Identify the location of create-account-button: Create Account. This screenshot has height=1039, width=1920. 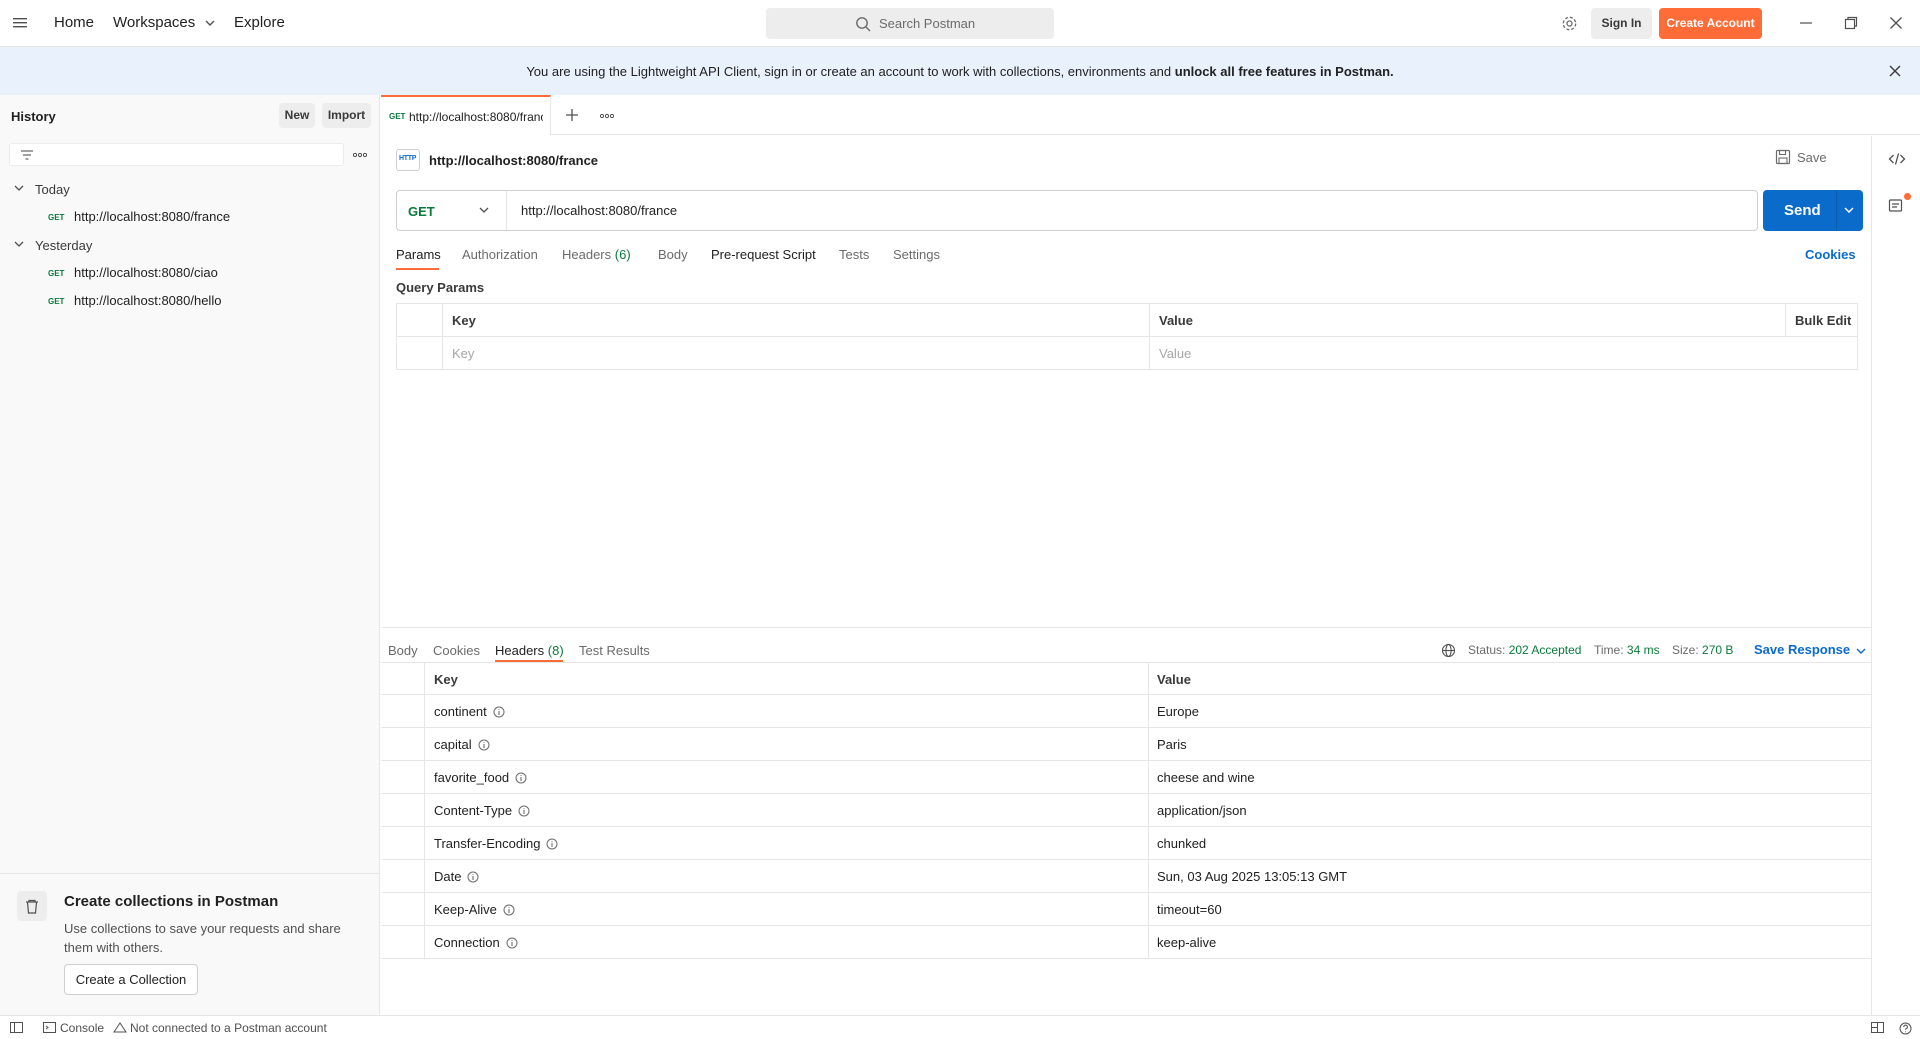
(1710, 23).